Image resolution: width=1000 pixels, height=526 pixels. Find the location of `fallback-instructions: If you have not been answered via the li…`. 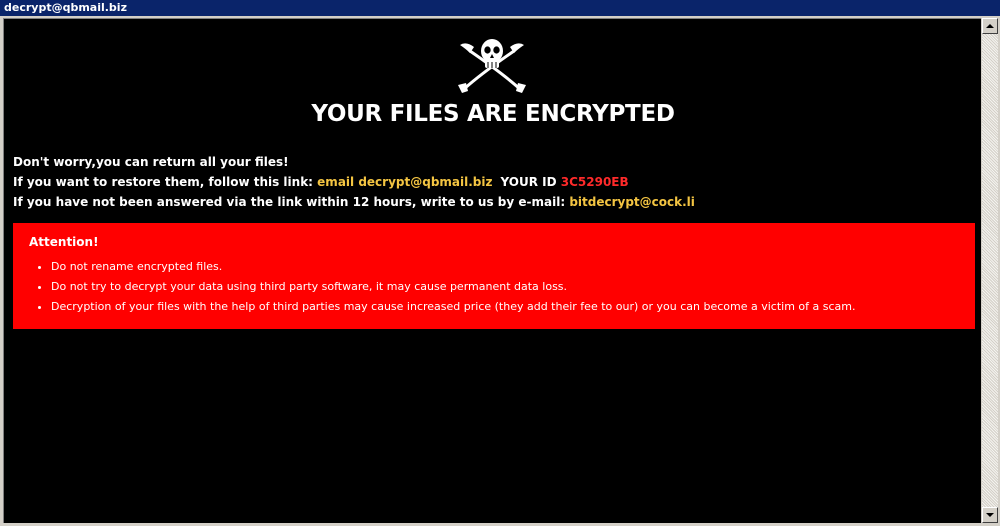

fallback-instructions: If you have not been answered via the li… is located at coordinates (354, 202).